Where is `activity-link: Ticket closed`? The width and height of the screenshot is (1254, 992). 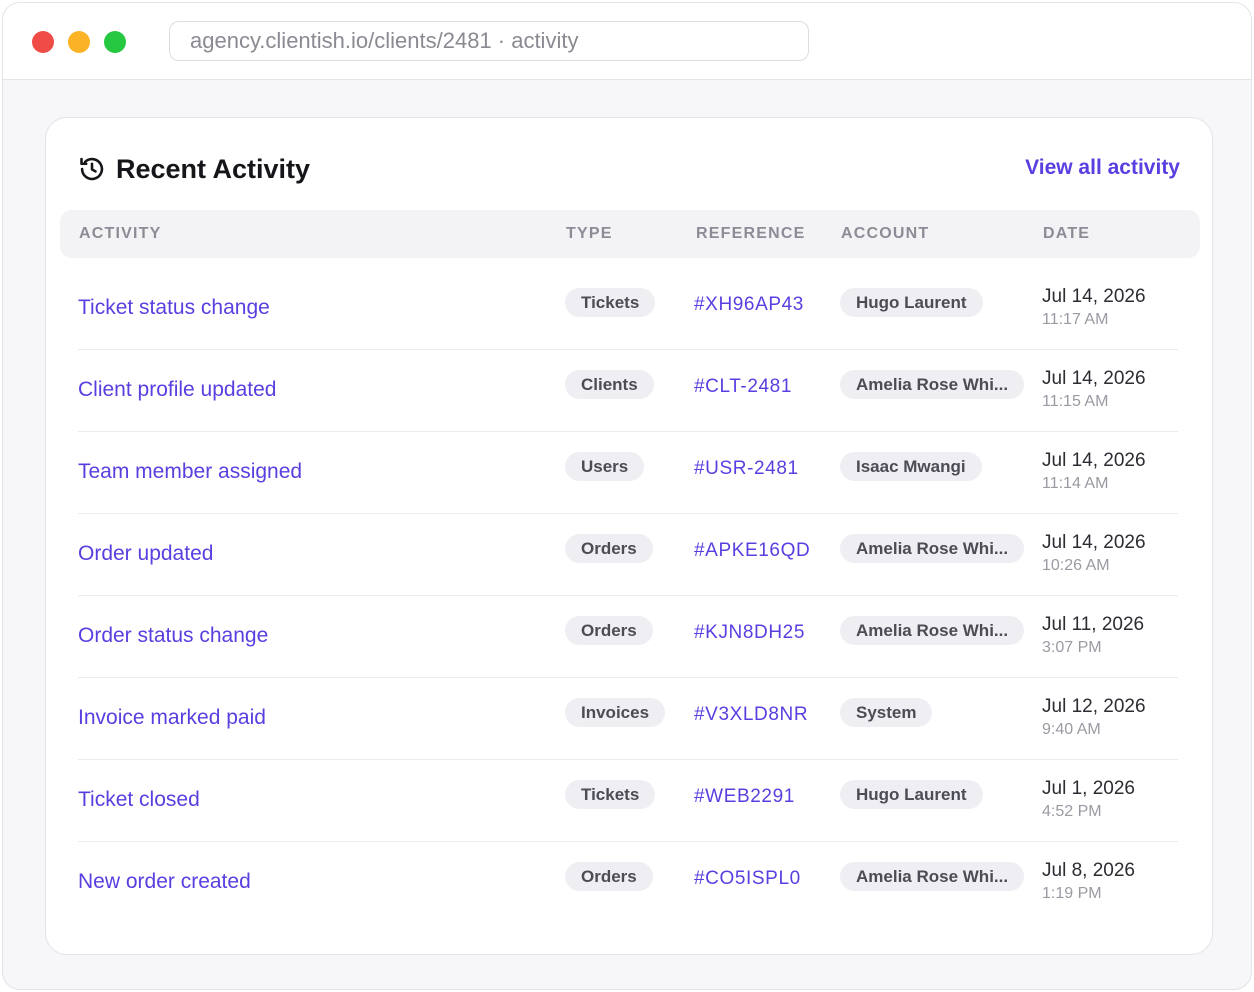
activity-link: Ticket closed is located at coordinates (139, 800).